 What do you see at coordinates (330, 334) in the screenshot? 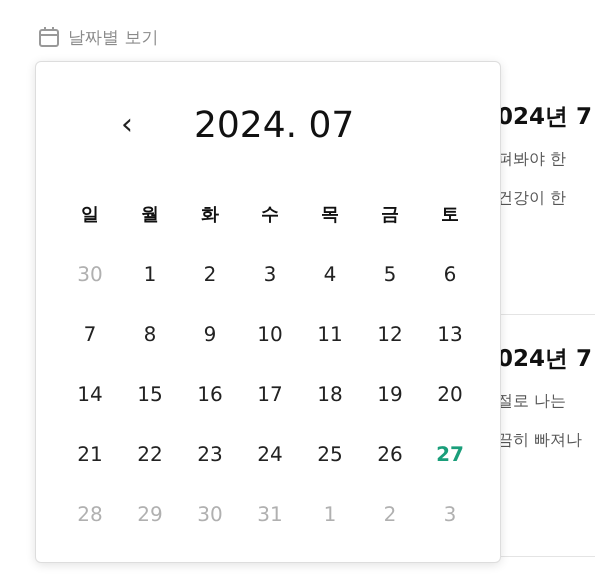
I see `date-day: 11` at bounding box center [330, 334].